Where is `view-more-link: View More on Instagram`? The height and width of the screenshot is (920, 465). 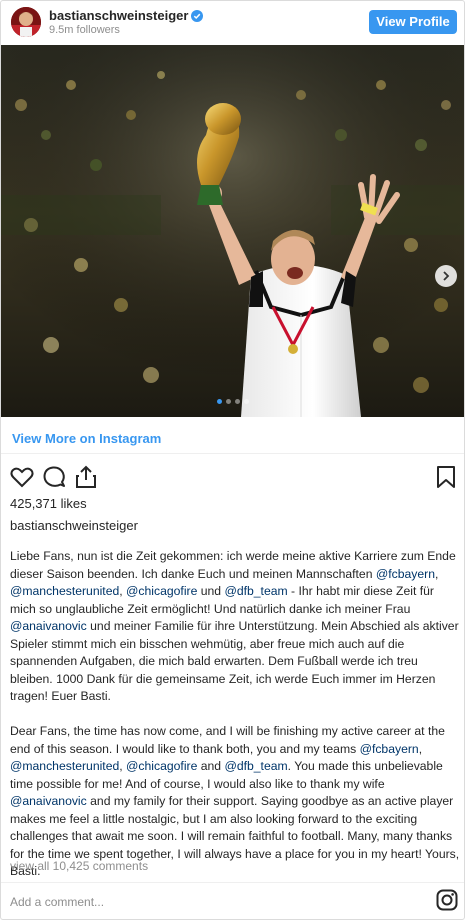
view-more-link: View More on Instagram is located at coordinates (86, 438).